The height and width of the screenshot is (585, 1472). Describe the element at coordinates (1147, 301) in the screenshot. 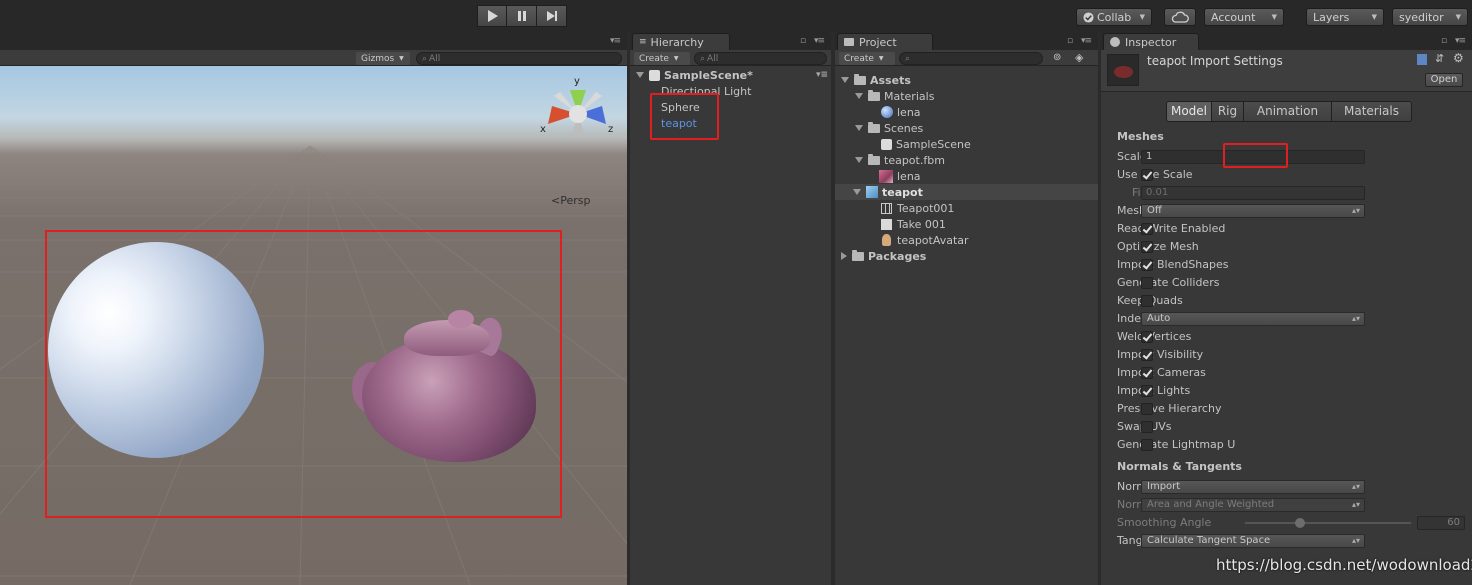

I see `keep-quads-checkbox` at that location.